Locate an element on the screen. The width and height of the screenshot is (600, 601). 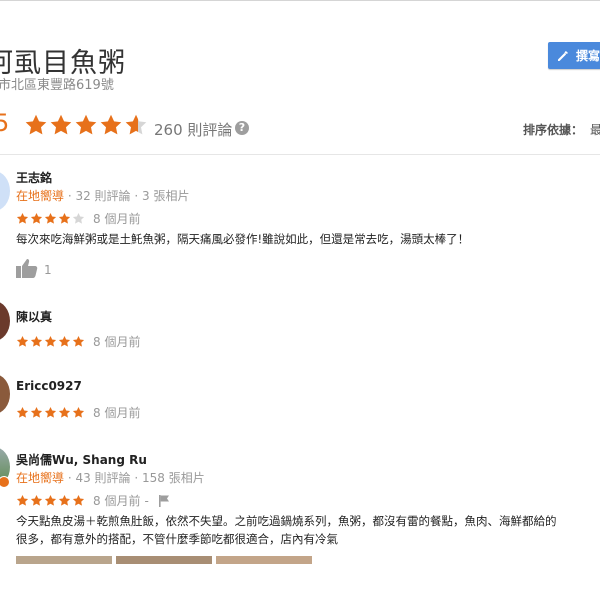
reviewer-name: 陳以真 is located at coordinates (34, 316).